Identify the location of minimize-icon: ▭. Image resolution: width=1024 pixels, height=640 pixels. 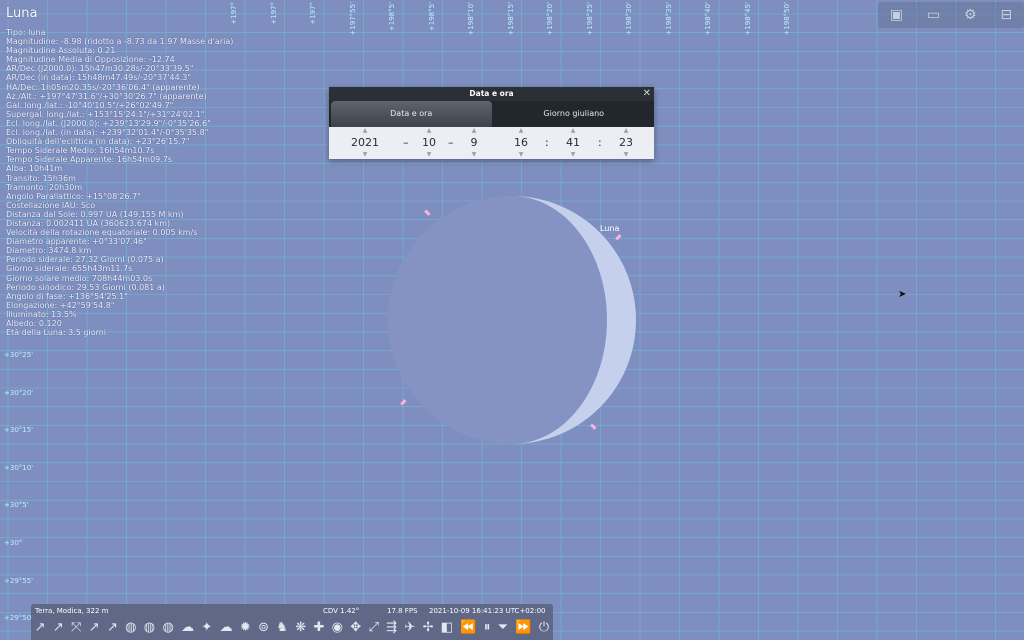
(933, 15).